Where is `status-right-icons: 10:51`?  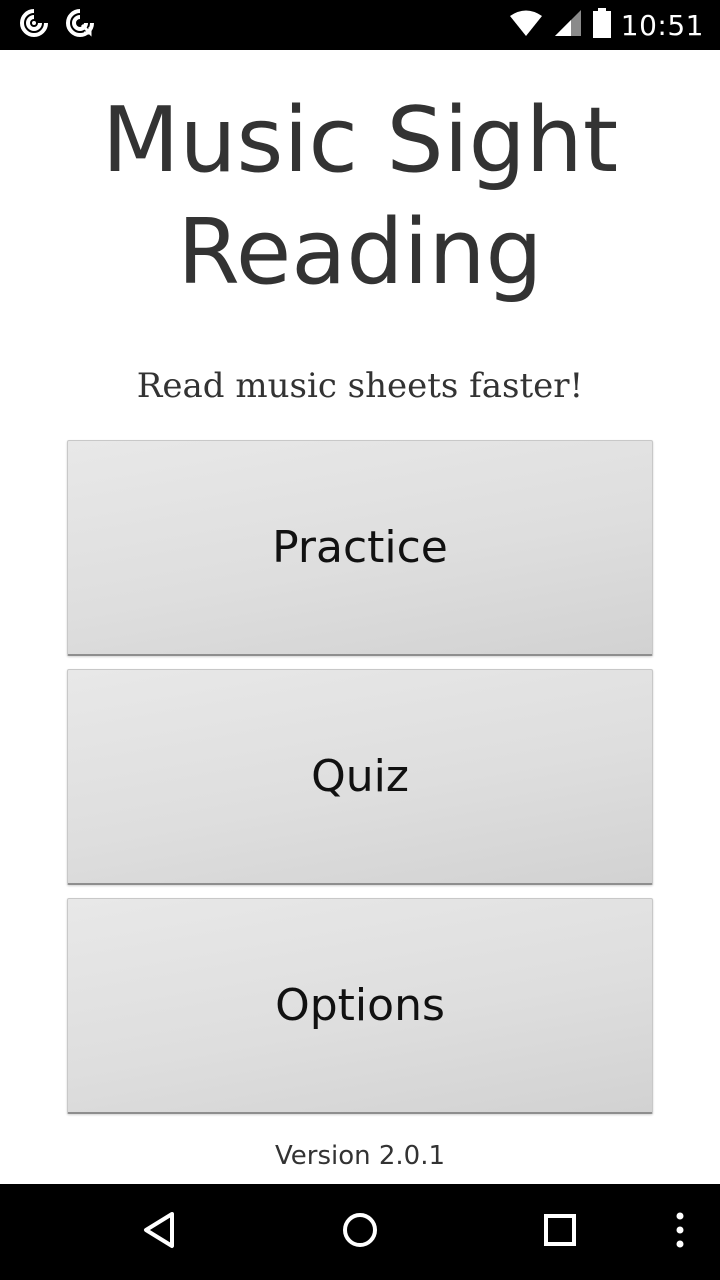
status-right-icons: 10:51 is located at coordinates (606, 25).